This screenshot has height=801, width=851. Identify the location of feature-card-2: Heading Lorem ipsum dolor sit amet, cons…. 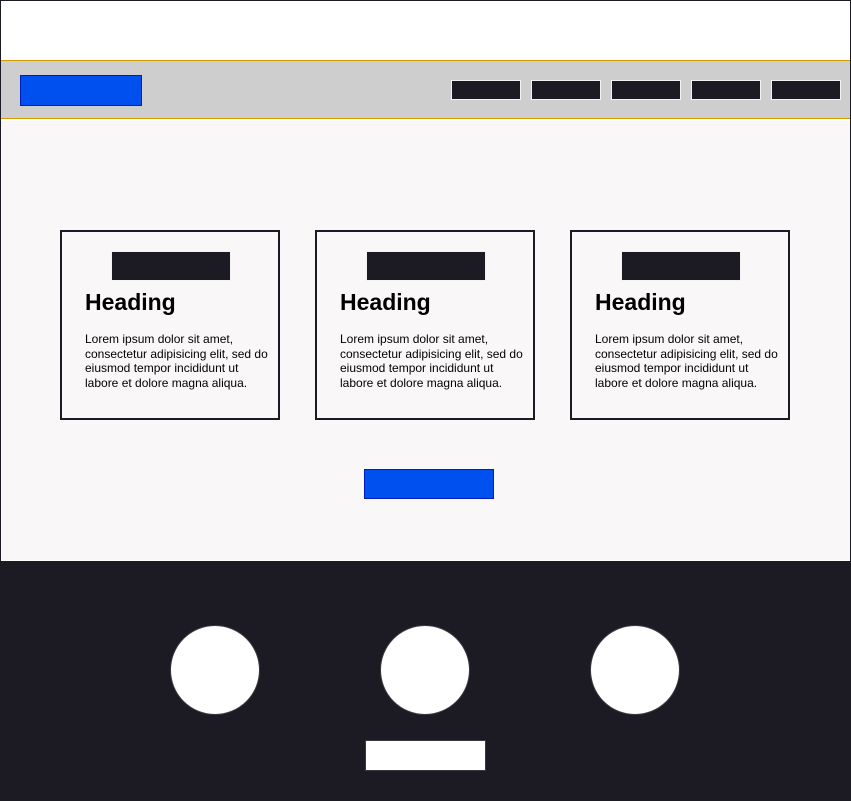
(425, 325).